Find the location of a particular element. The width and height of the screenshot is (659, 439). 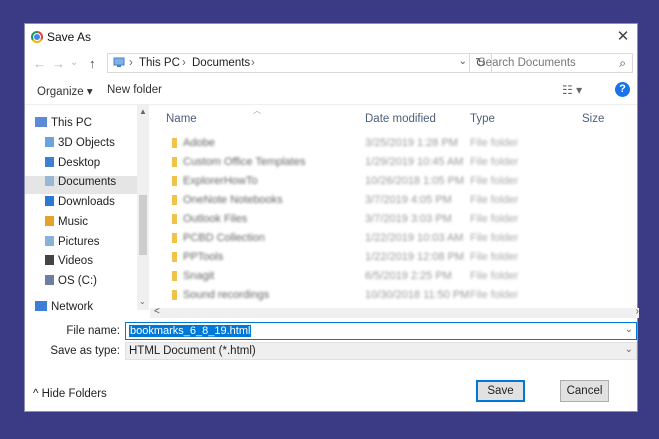

title-bar: Save As ✕ is located at coordinates (331, 37).